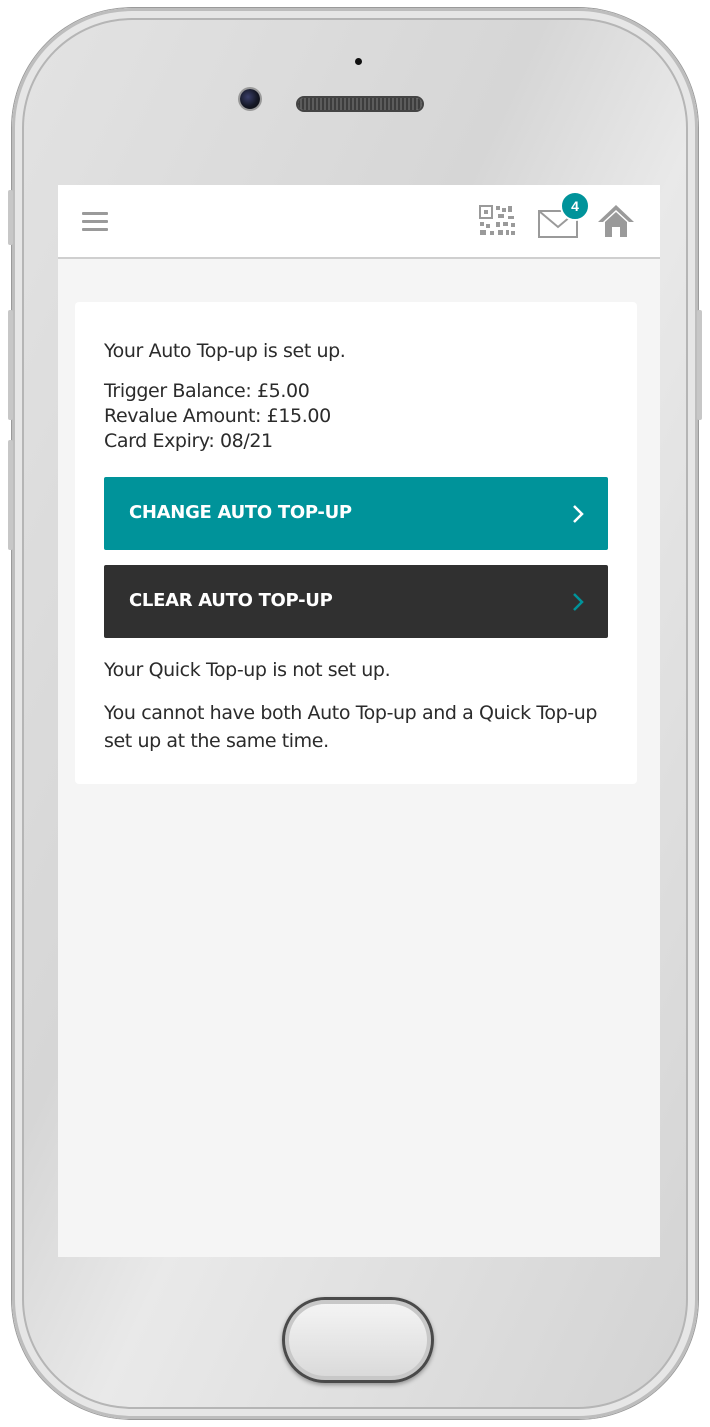 This screenshot has width=710, height=1427. What do you see at coordinates (358, 61) in the screenshot?
I see `sensor-dot` at bounding box center [358, 61].